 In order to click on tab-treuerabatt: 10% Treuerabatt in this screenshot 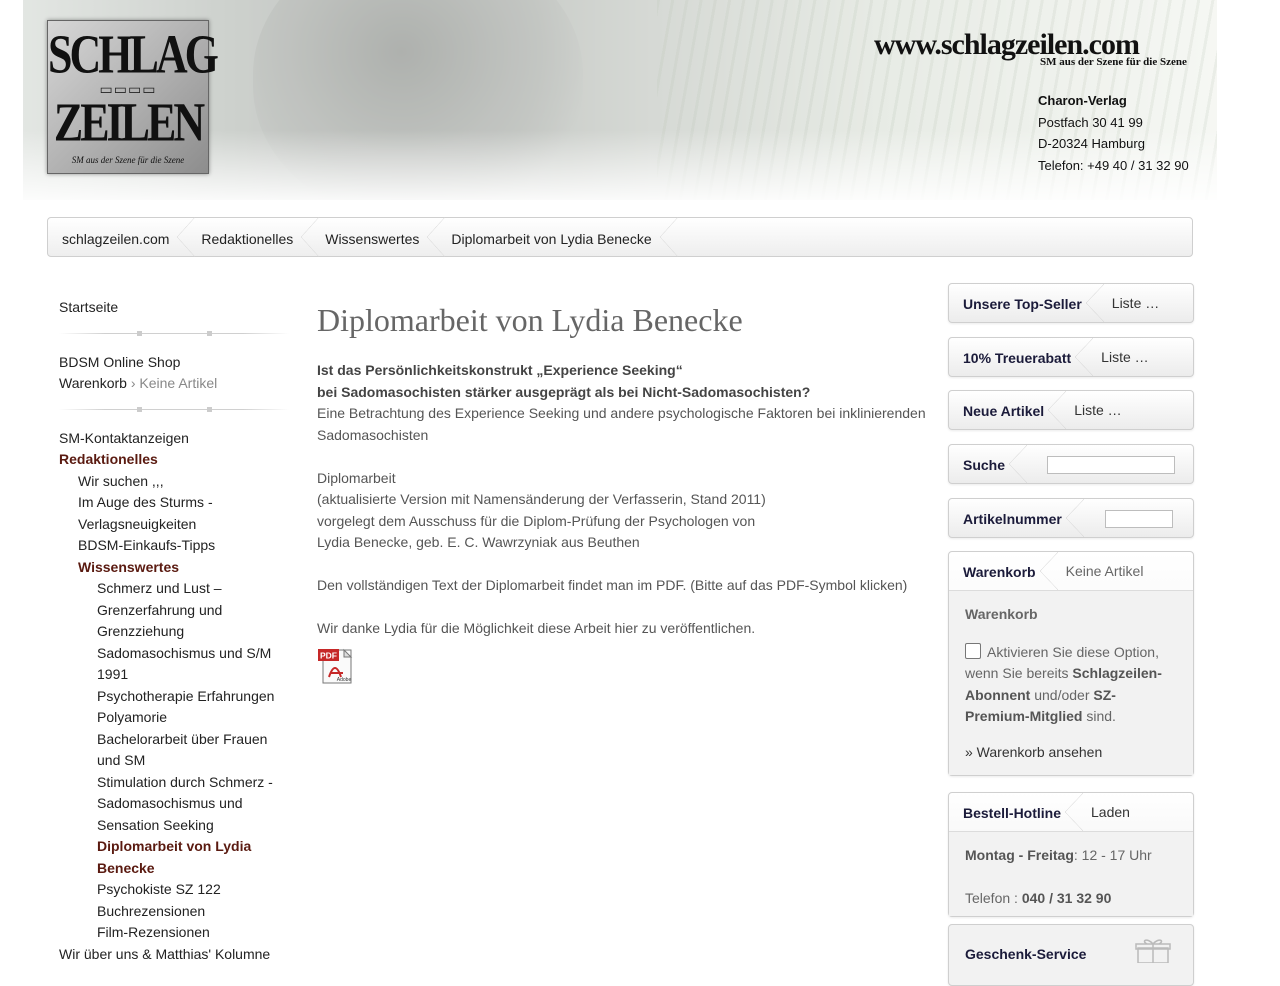, I will do `click(1021, 357)`.